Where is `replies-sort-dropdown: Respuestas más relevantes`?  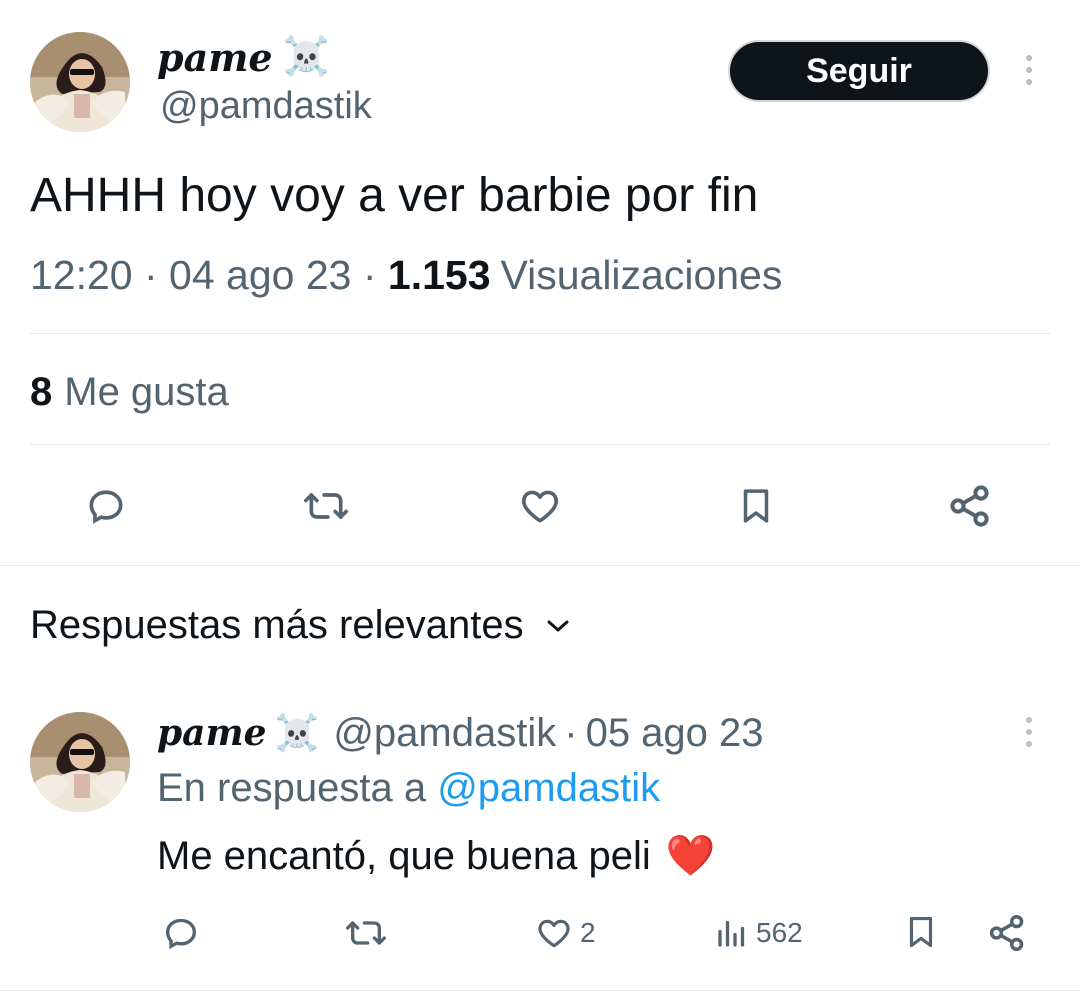
replies-sort-dropdown: Respuestas más relevantes is located at coordinates (300, 625).